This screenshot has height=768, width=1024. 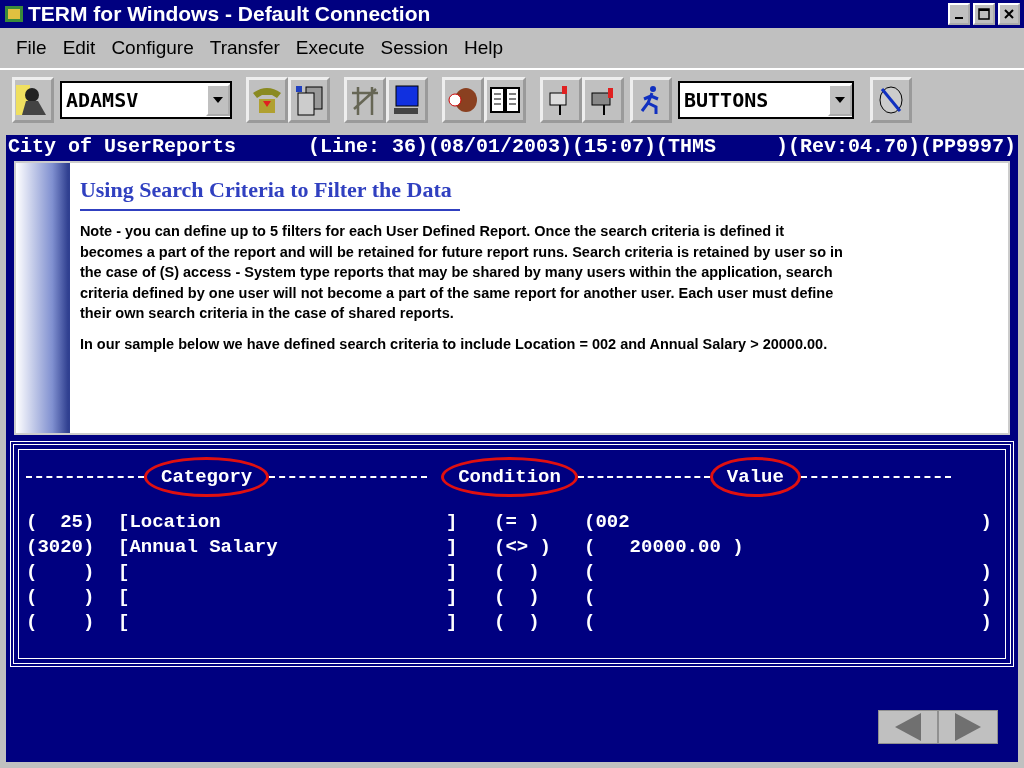 What do you see at coordinates (122, 147) in the screenshot?
I see `status-title: City of UserReports` at bounding box center [122, 147].